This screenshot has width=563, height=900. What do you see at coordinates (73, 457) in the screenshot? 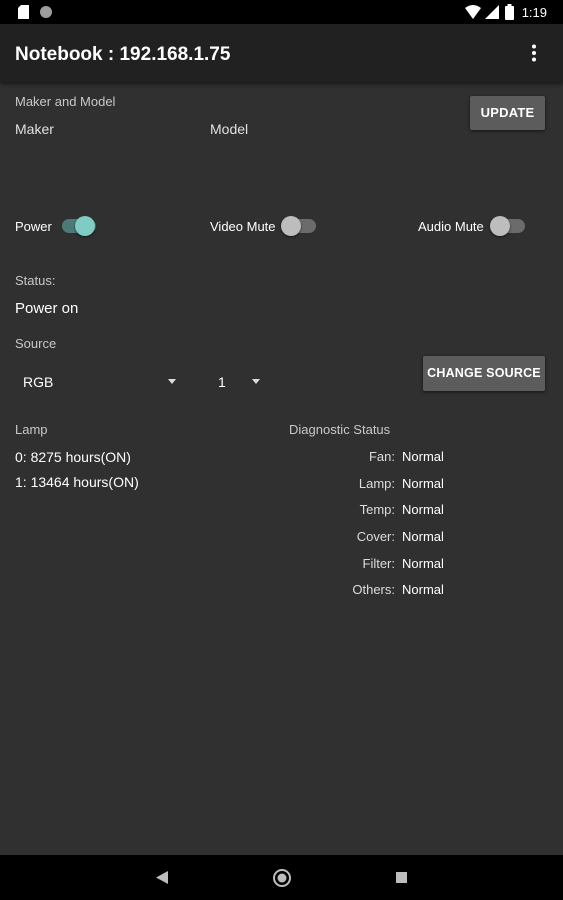
I see `lamp-entry: 0: 8275 hours(ON)` at bounding box center [73, 457].